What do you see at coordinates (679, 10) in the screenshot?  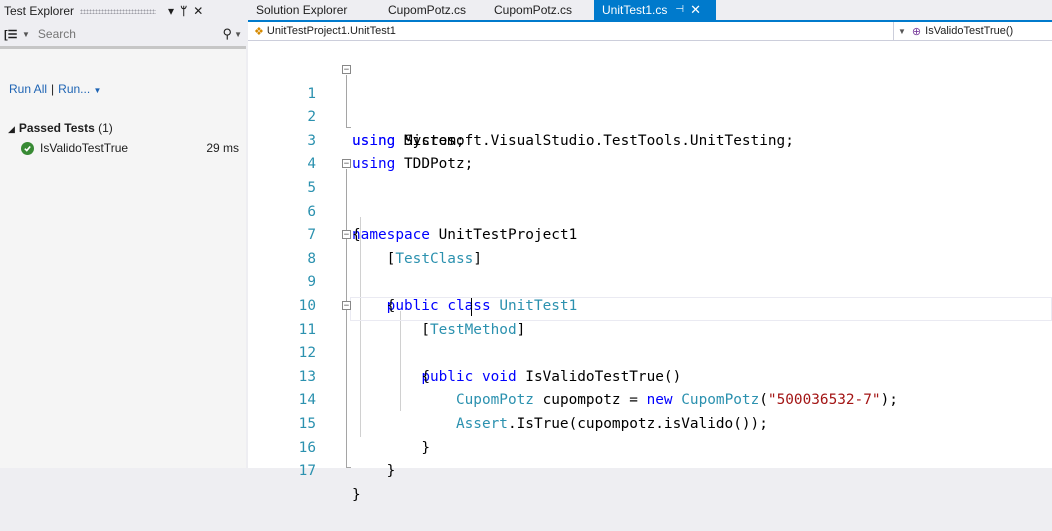 I see `tab-pin-icon: ⊣` at bounding box center [679, 10].